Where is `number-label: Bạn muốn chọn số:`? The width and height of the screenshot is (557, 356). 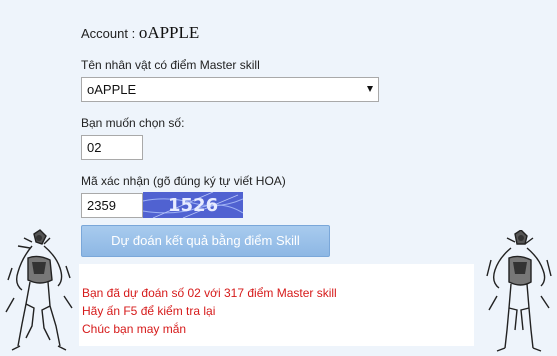 number-label: Bạn muốn chọn số: is located at coordinates (133, 123).